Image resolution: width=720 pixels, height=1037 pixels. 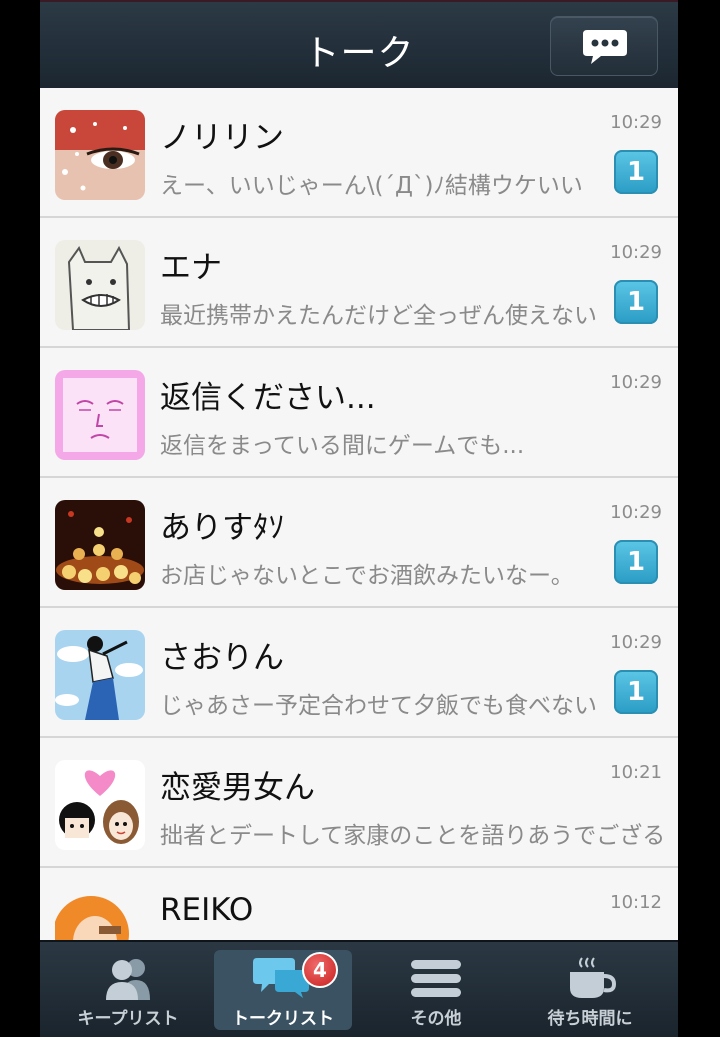 I want to click on tab-label: キープリスト, so click(x=128, y=1019).